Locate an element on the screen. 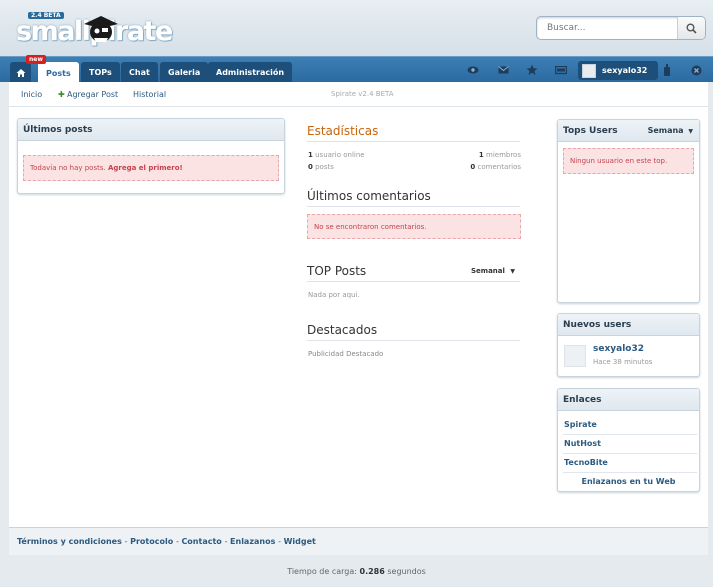 Image resolution: width=713 pixels, height=587 pixels. tab-galeria: Galeria is located at coordinates (184, 72).